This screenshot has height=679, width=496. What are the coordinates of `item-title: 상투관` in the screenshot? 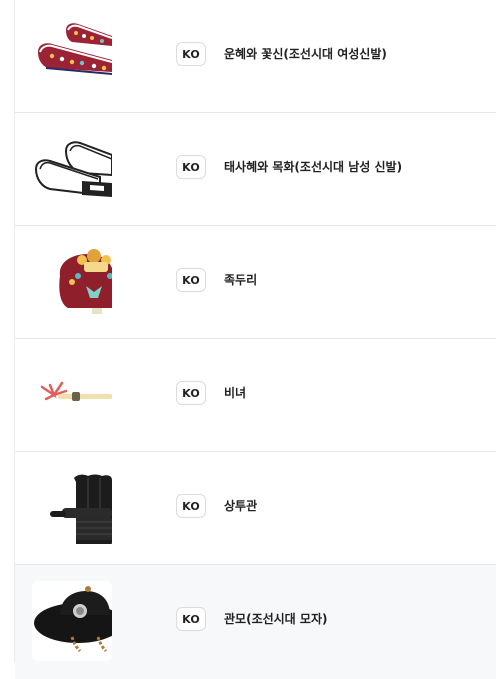 It's located at (240, 505).